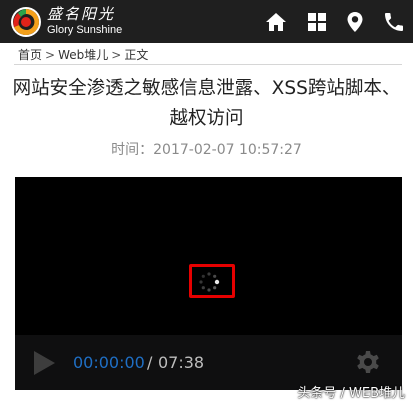  Describe the element at coordinates (109, 362) in the screenshot. I see `current-time: 00:00:00` at that location.